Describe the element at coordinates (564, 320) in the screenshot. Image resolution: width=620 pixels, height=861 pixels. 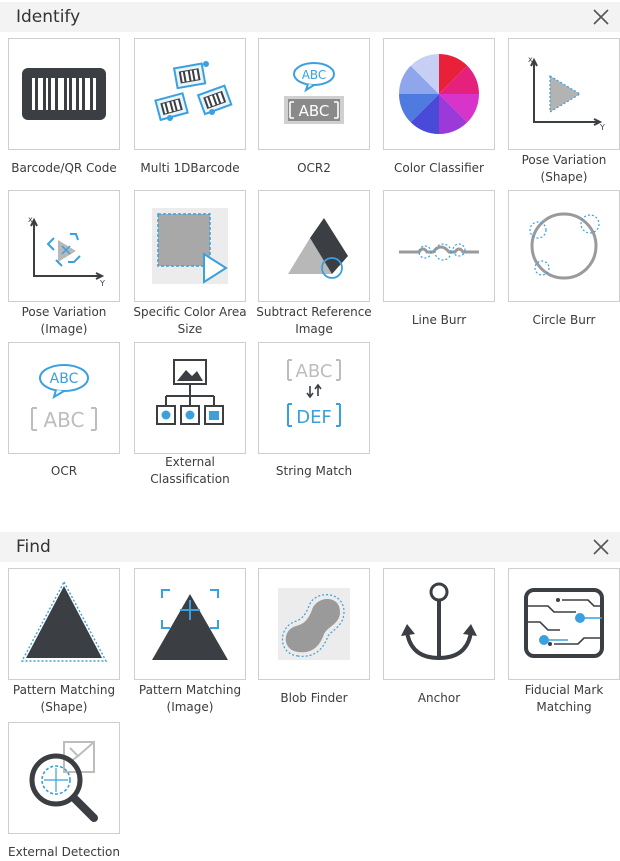
I see `tool-label-circle-burr: Circle Burr` at that location.